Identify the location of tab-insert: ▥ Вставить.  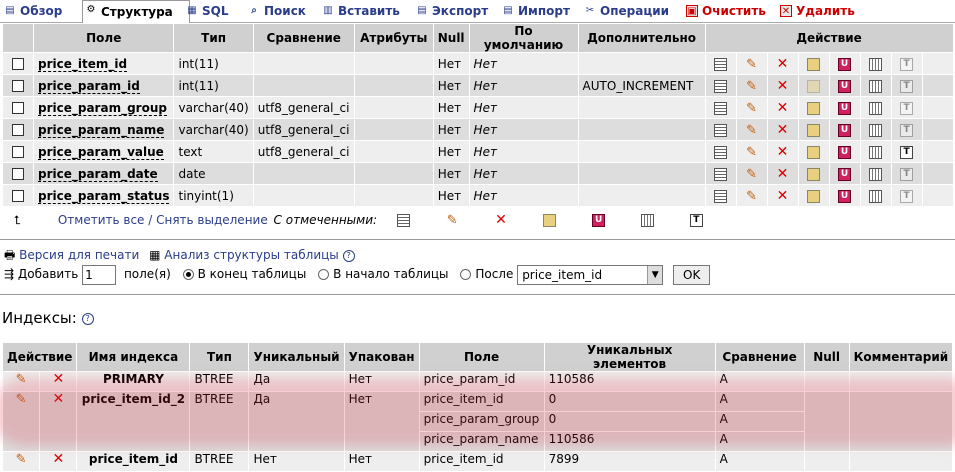
(360, 11).